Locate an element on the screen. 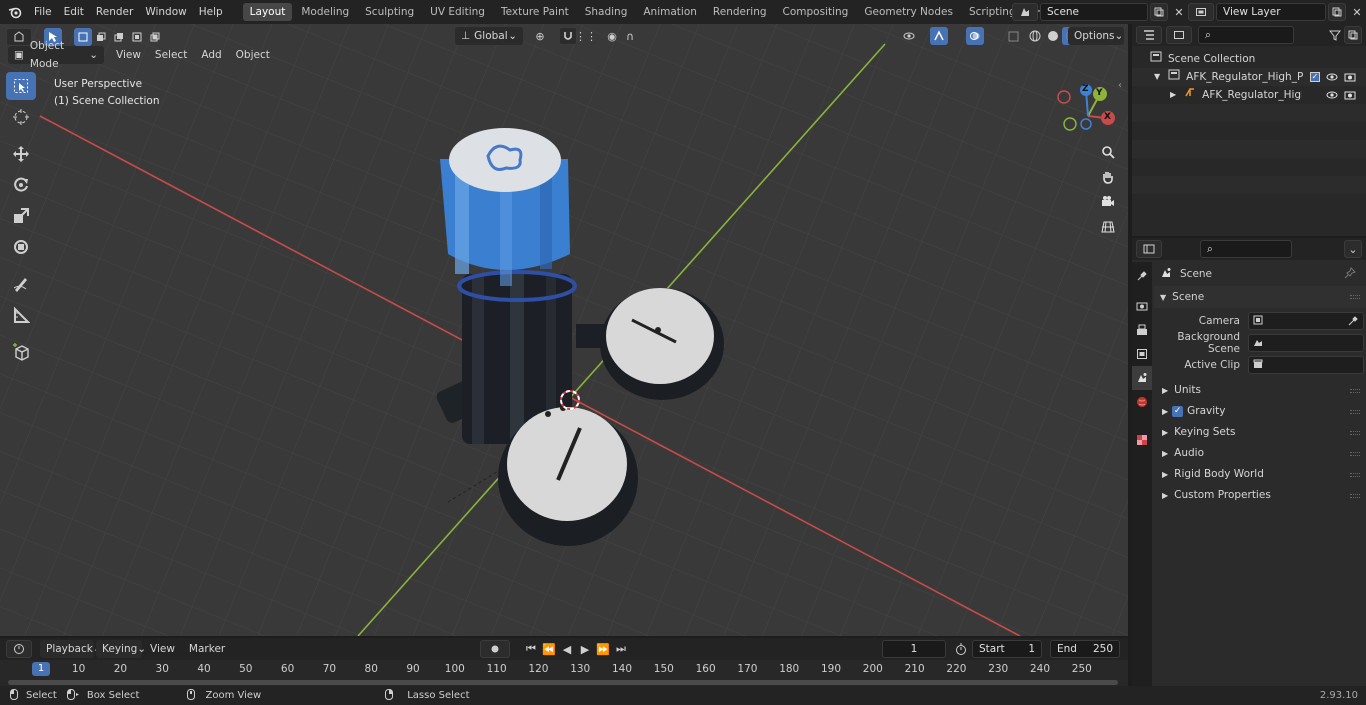 The width and height of the screenshot is (1366, 705). snap-target-icon: ⋮⋮ is located at coordinates (586, 36).